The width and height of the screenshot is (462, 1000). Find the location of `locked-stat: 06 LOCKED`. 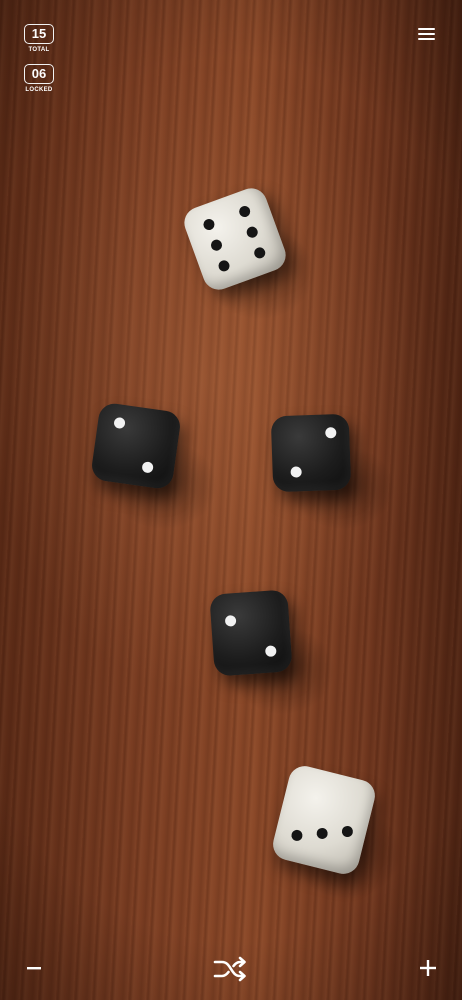

locked-stat: 06 LOCKED is located at coordinates (39, 78).